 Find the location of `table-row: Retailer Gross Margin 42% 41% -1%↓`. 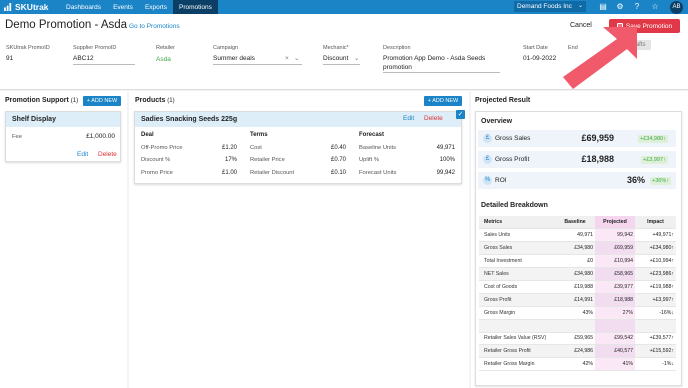

table-row: Retailer Gross Margin 42% 41% -1%↓ is located at coordinates (577, 364).